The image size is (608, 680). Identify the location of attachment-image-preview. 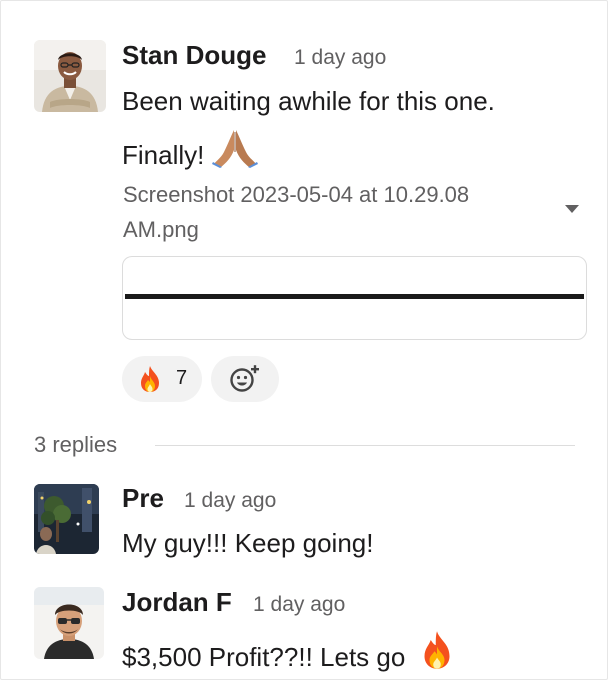
(354, 298).